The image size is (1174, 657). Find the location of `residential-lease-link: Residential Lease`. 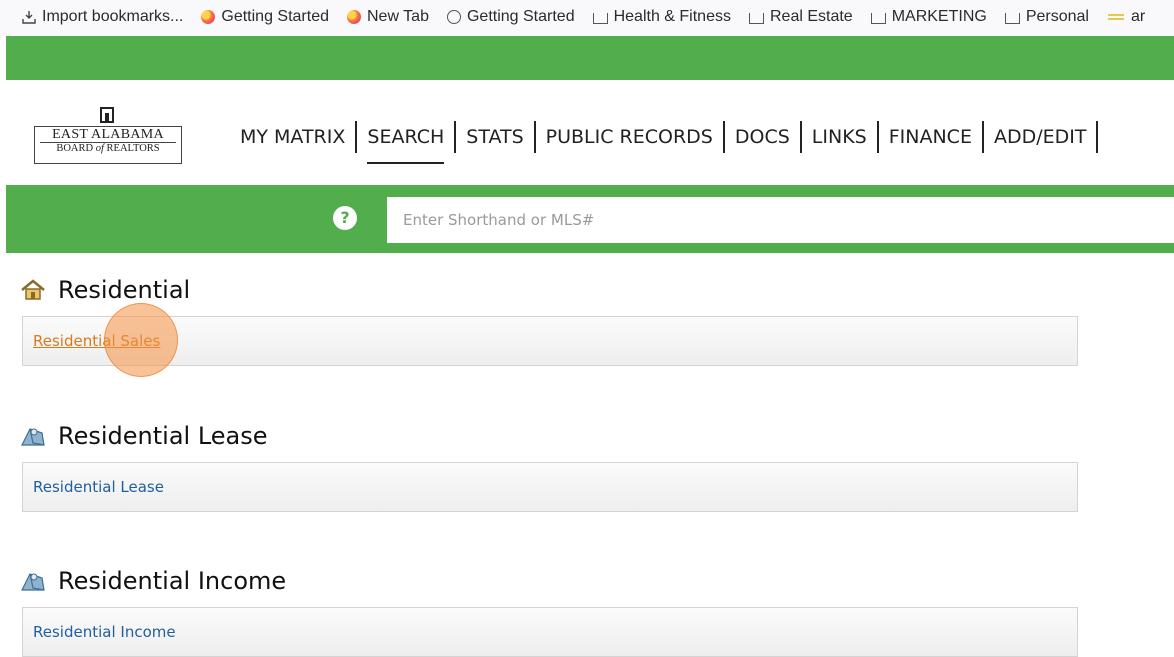

residential-lease-link: Residential Lease is located at coordinates (98, 487).